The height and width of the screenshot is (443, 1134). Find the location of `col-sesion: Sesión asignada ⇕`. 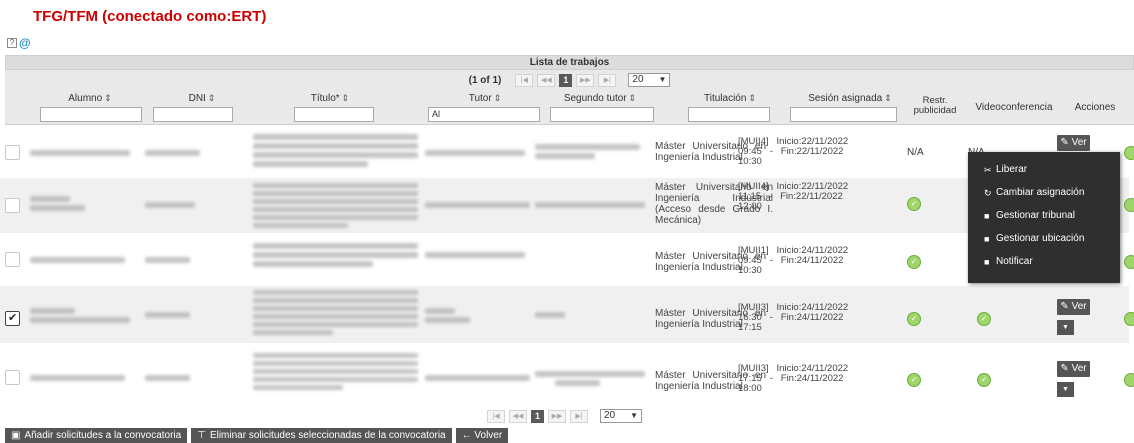

col-sesion: Sesión asignada ⇕ is located at coordinates (850, 98).